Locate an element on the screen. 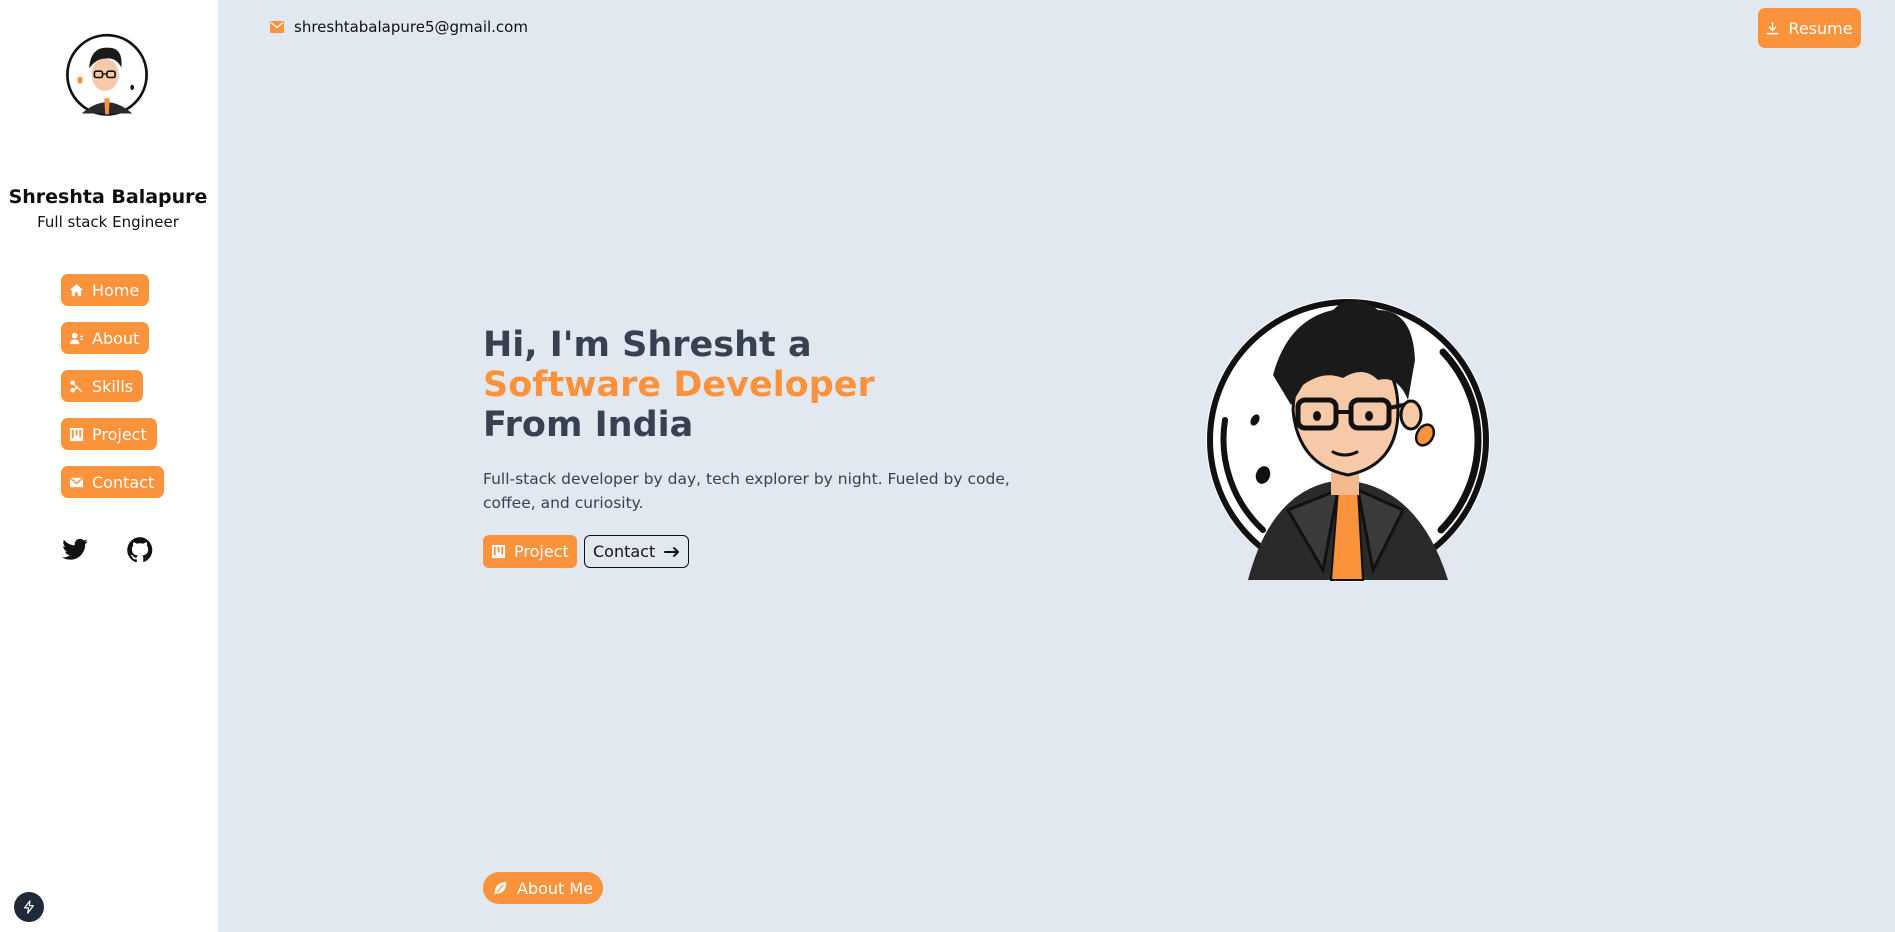 This screenshot has width=1895, height=932. hero-contact-label: Contact is located at coordinates (624, 551).